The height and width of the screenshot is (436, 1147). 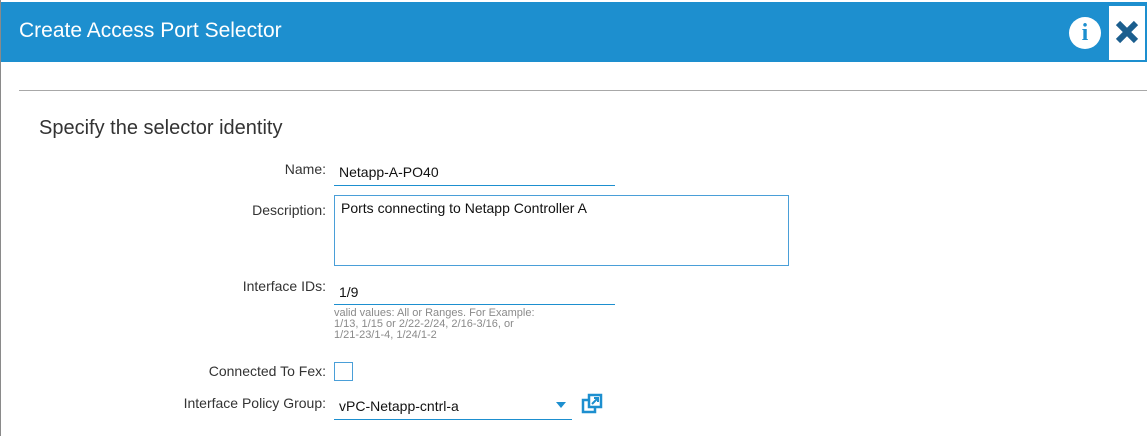 What do you see at coordinates (150, 30) in the screenshot?
I see `dialog-title: Create Access Port Selector` at bounding box center [150, 30].